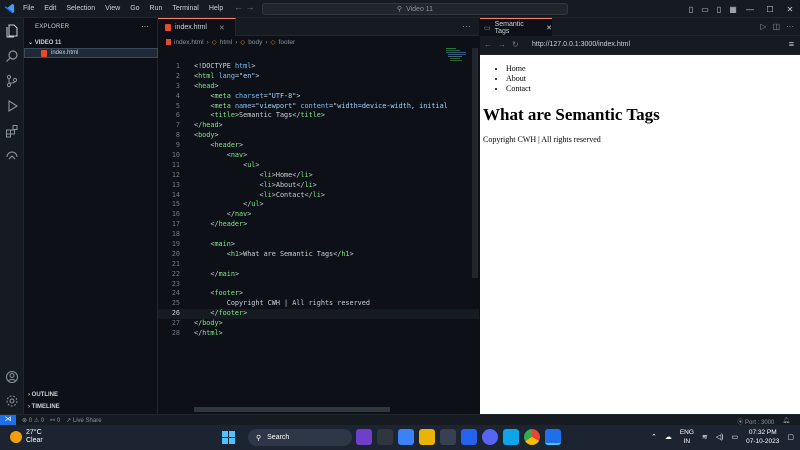 This screenshot has width=800, height=450. What do you see at coordinates (770, 9) in the screenshot?
I see `maximize-icon: ☐` at bounding box center [770, 9].